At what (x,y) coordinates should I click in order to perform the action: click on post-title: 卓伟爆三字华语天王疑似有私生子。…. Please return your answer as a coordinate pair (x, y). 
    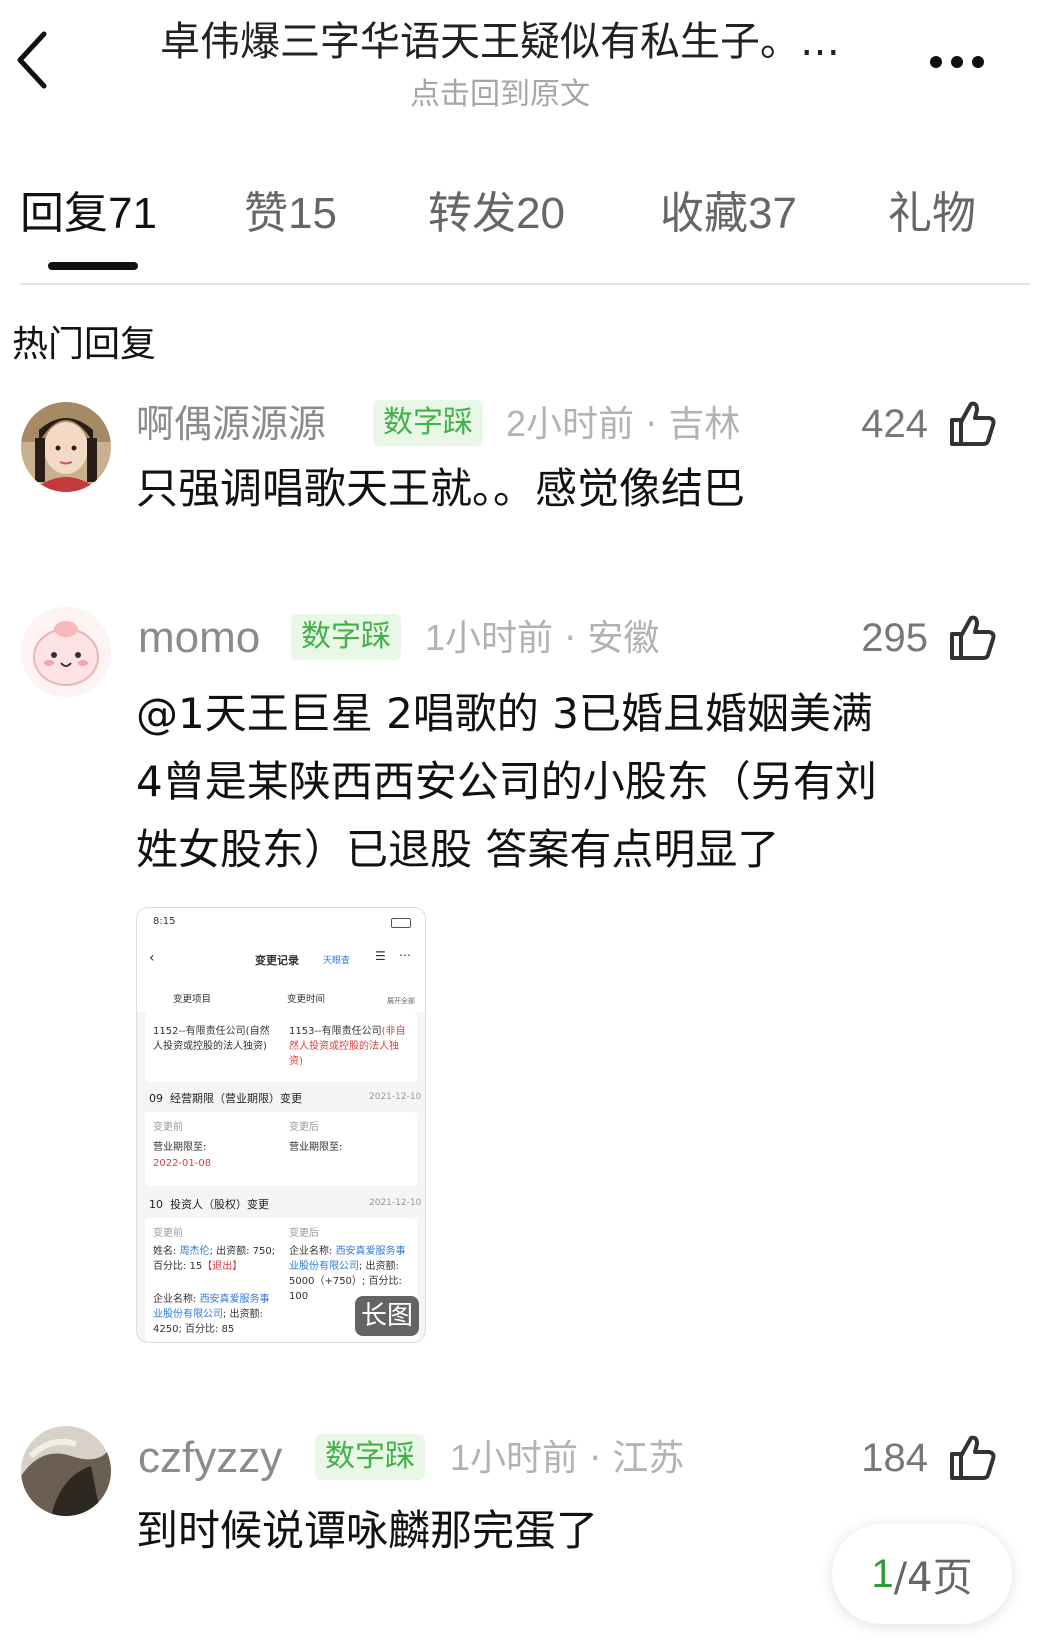
    Looking at the image, I should click on (500, 42).